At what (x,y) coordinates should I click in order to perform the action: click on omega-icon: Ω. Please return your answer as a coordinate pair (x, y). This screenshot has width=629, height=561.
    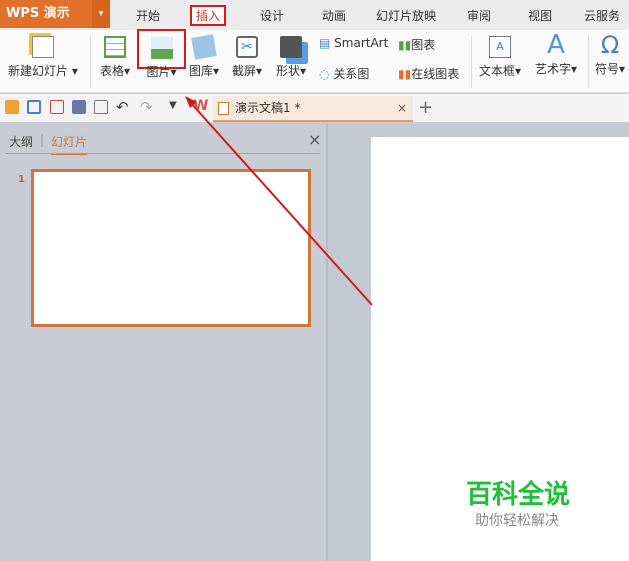
    Looking at the image, I should click on (610, 45).